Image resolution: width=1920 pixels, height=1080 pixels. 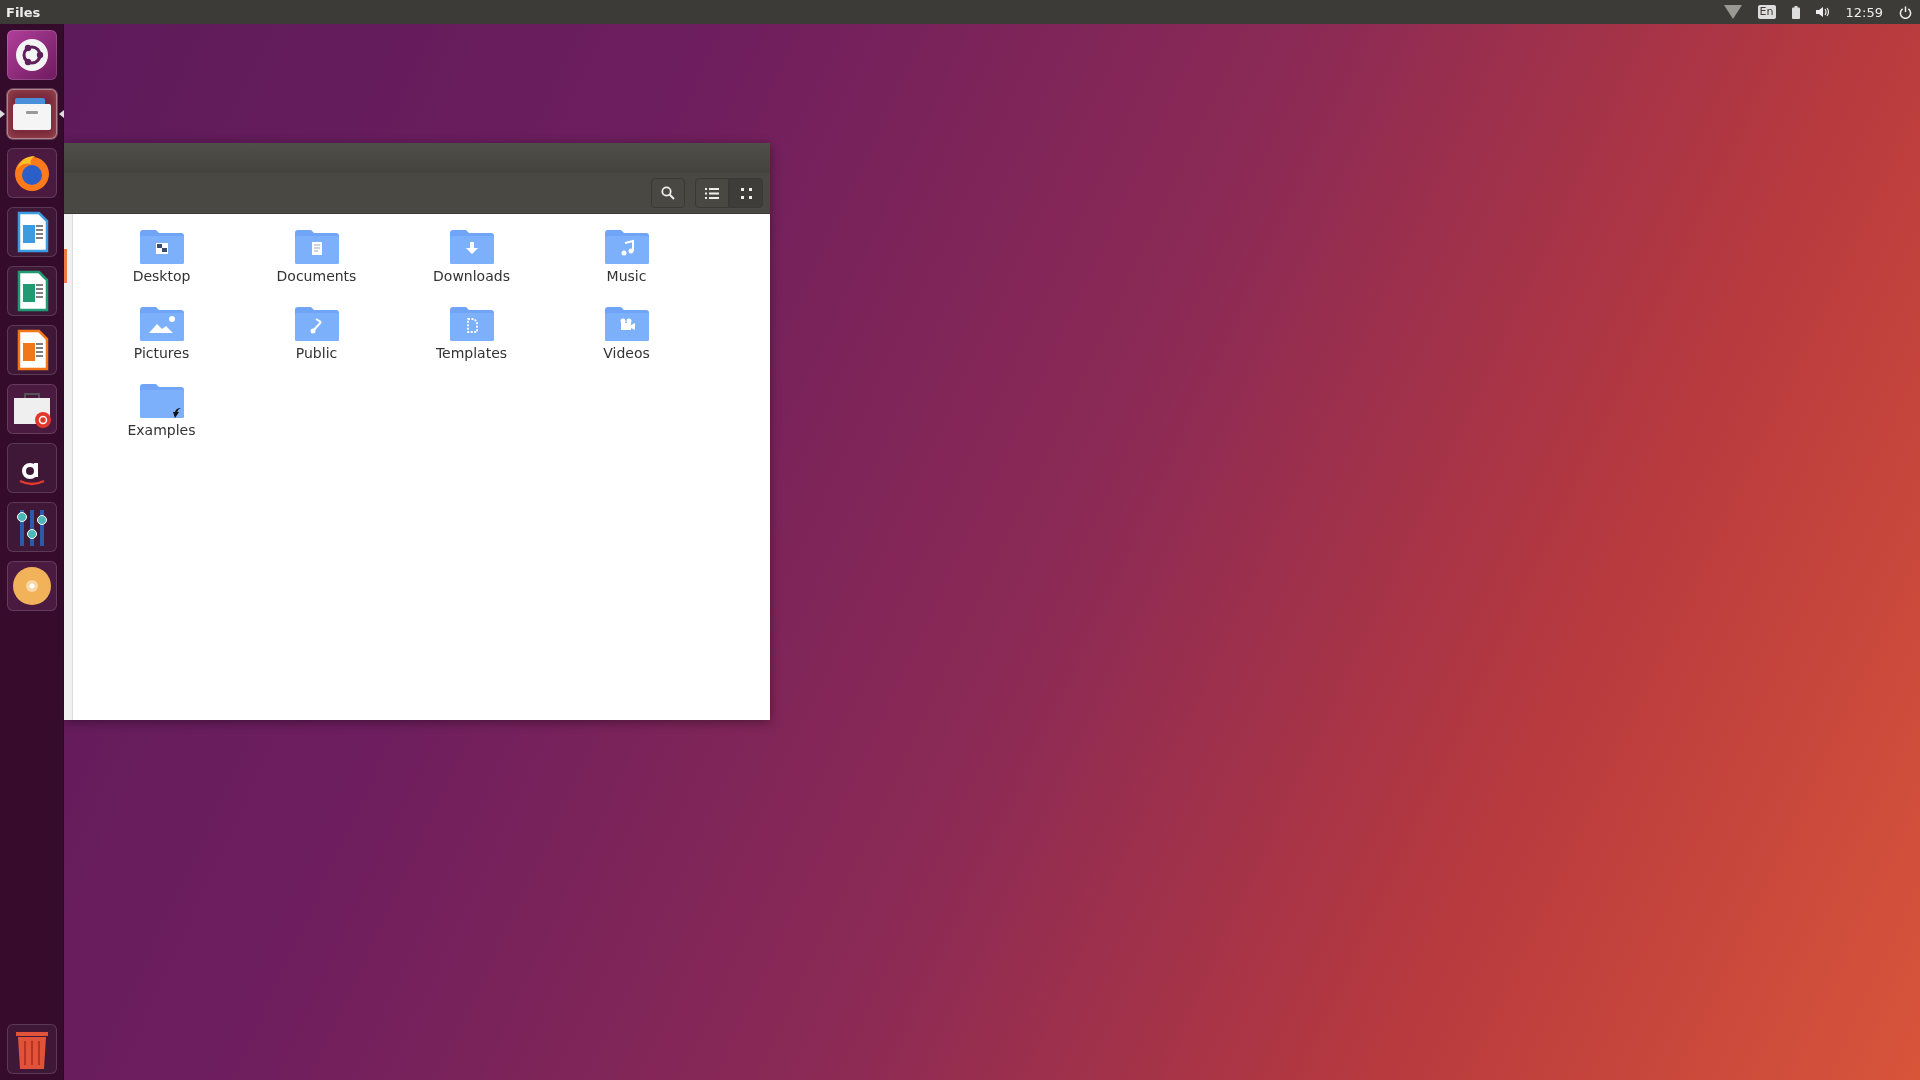 I want to click on grid-view-button, so click(x=746, y=193).